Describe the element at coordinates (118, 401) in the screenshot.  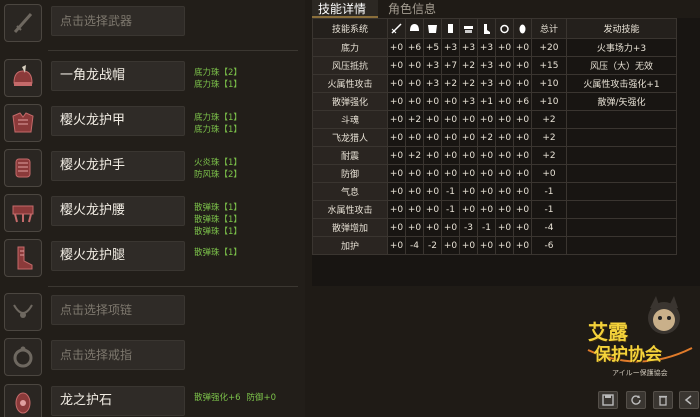
I see `charm-slot-name: 龙之护石` at that location.